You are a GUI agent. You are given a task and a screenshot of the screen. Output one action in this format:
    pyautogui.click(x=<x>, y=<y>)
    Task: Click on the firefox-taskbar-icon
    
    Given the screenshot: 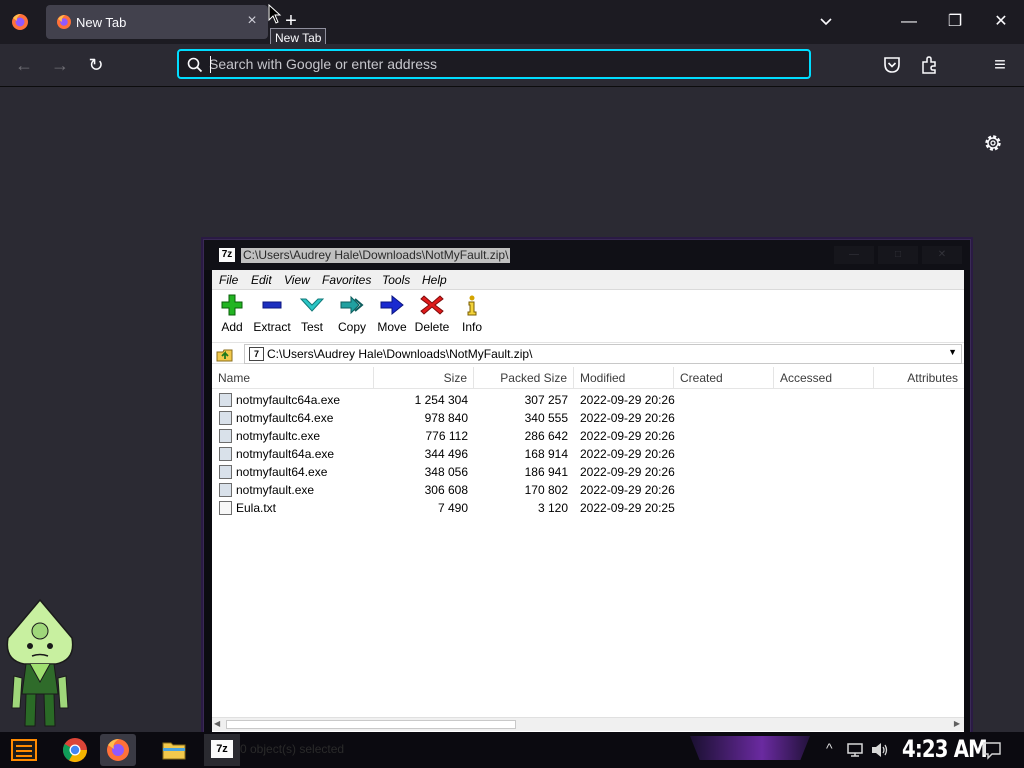 What is the action you would take?
    pyautogui.click(x=118, y=750)
    